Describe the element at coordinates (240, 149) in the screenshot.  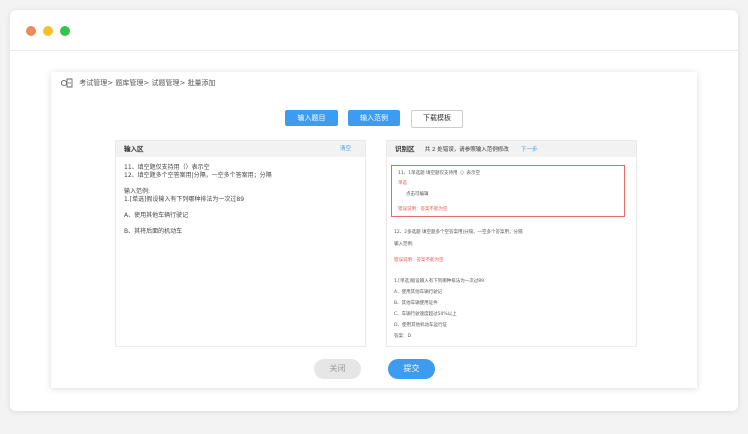
I see `input-panel-header: 输入区 清空` at that location.